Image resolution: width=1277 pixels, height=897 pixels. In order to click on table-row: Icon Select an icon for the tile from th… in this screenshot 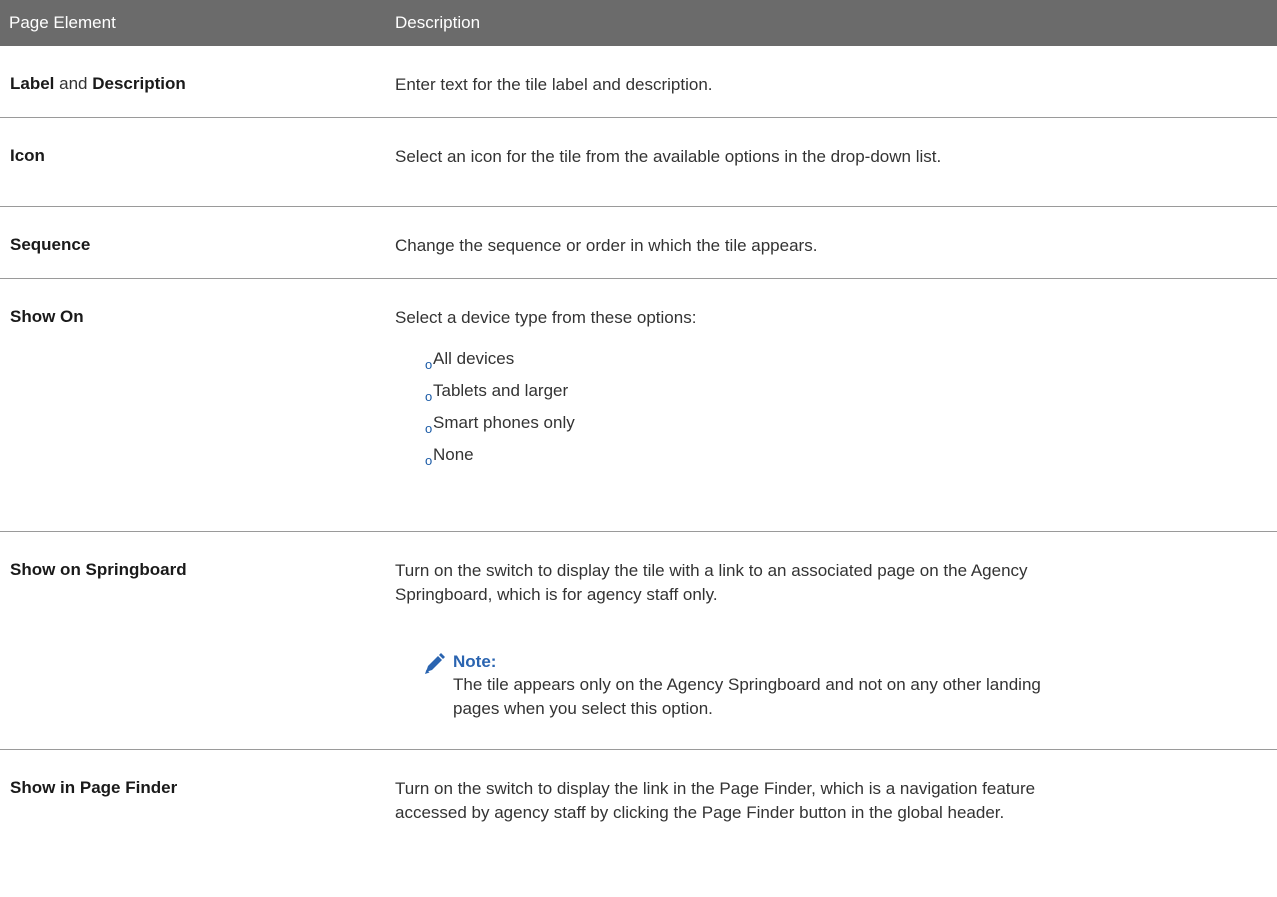, I will do `click(638, 162)`.